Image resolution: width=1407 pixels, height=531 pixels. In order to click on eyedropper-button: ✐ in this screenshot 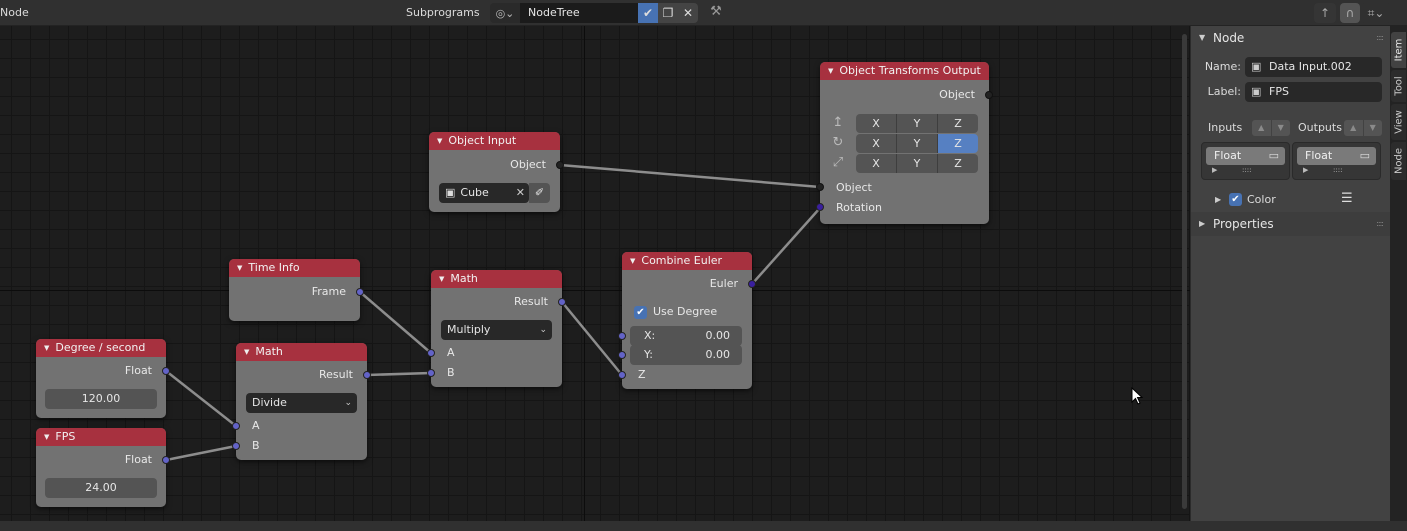, I will do `click(539, 193)`.